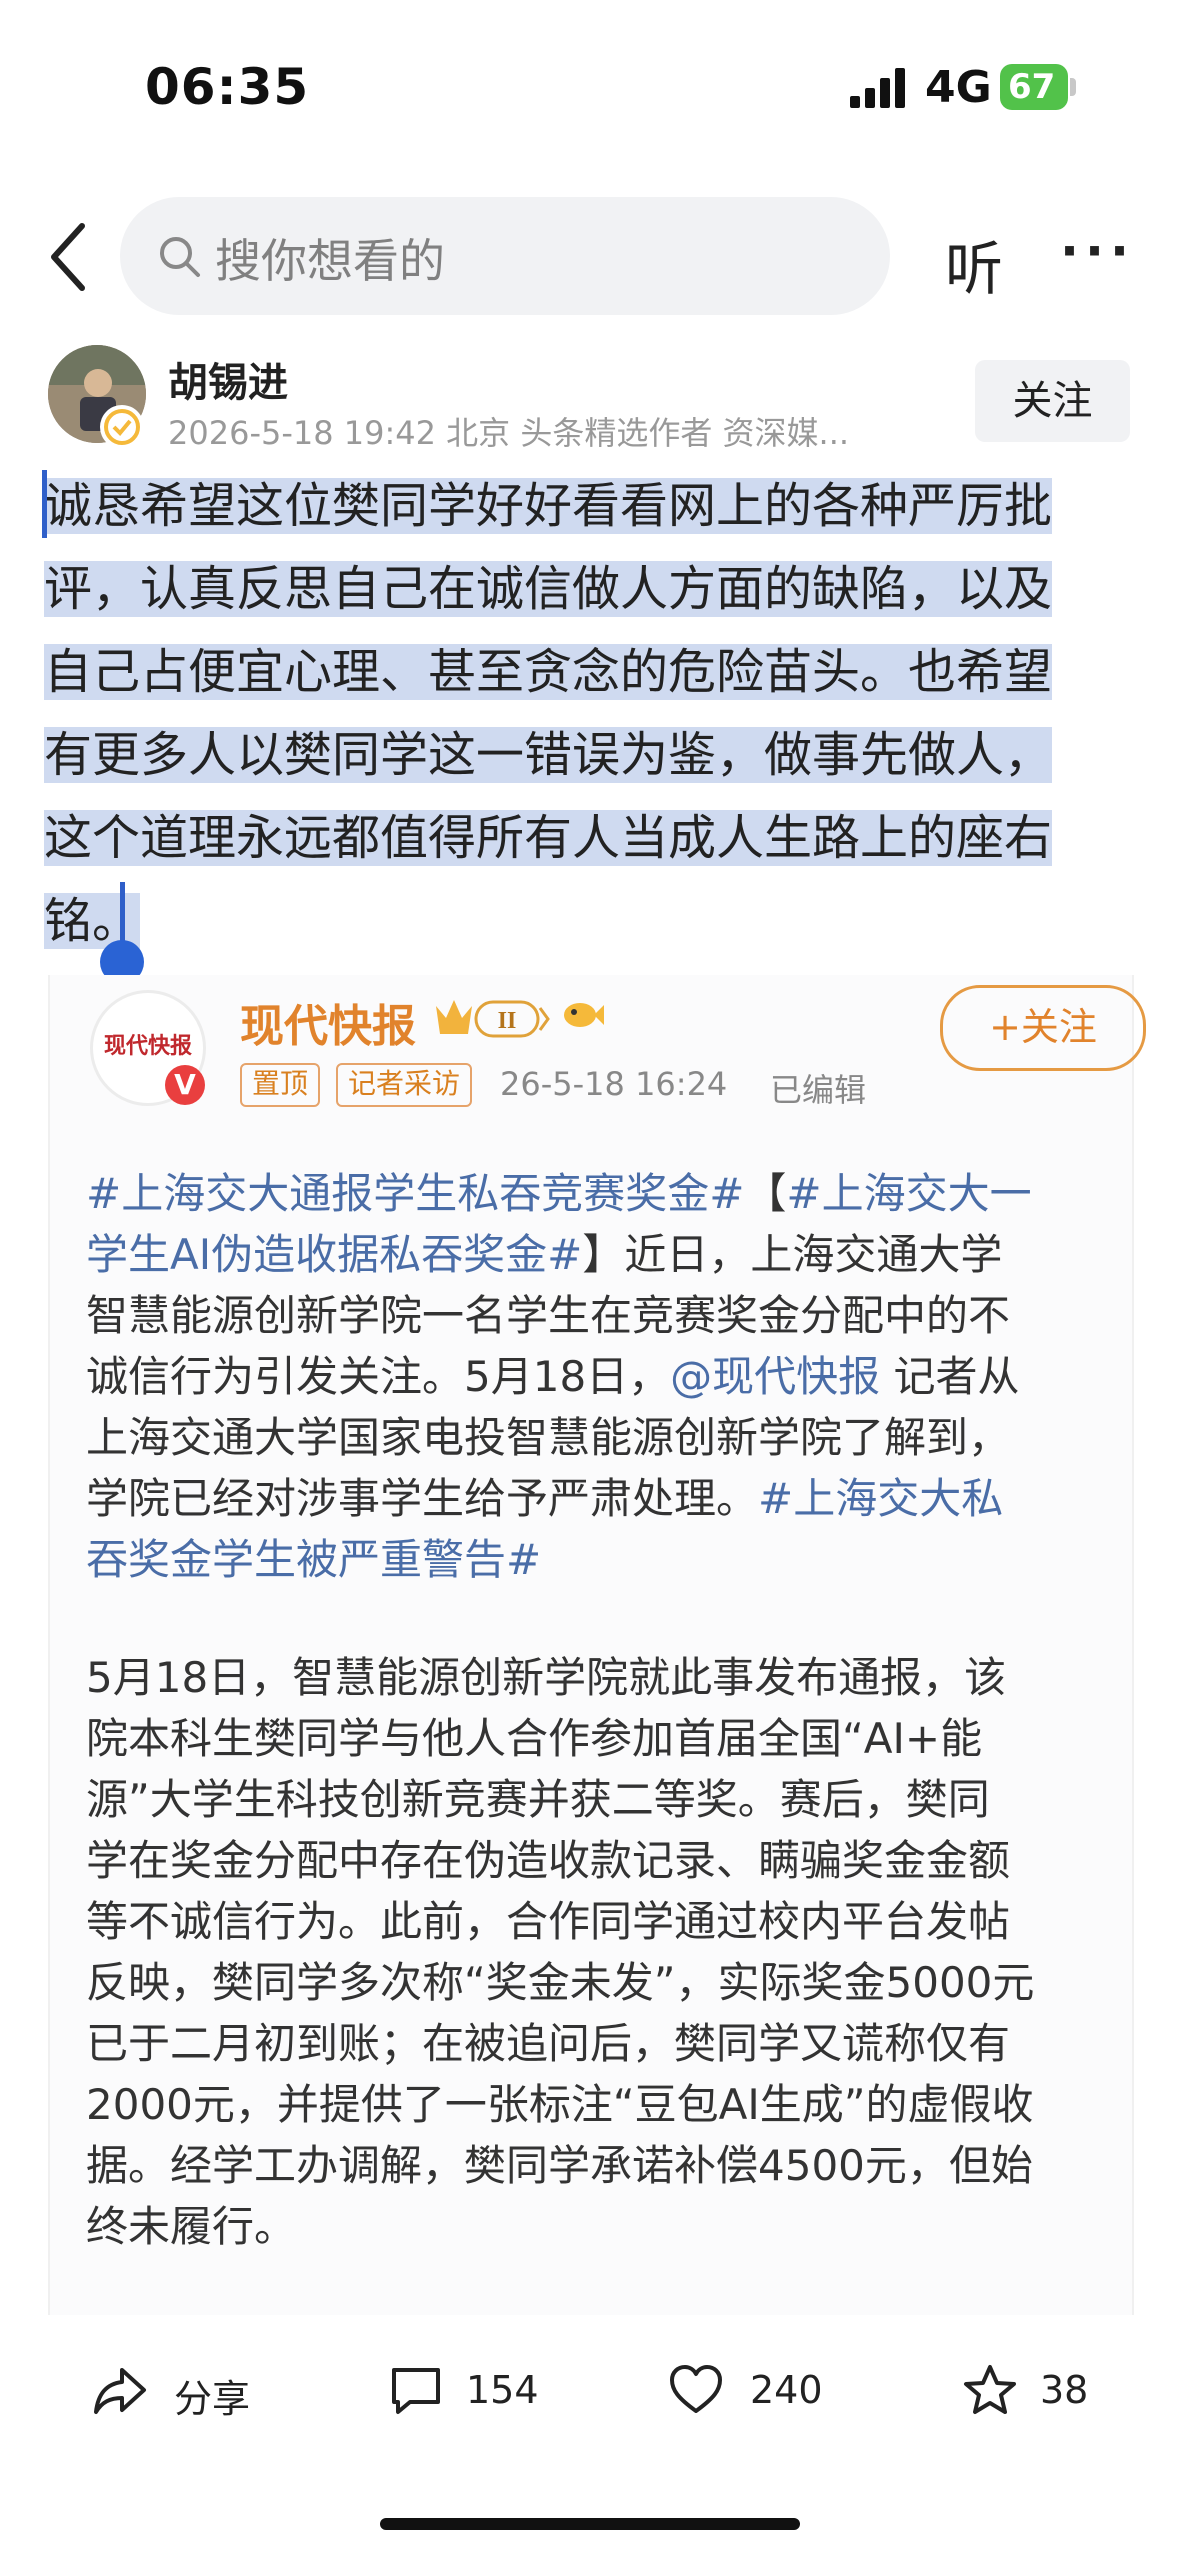 Image resolution: width=1179 pixels, height=2556 pixels. What do you see at coordinates (191, 2226) in the screenshot?
I see `text: 终未履行。` at bounding box center [191, 2226].